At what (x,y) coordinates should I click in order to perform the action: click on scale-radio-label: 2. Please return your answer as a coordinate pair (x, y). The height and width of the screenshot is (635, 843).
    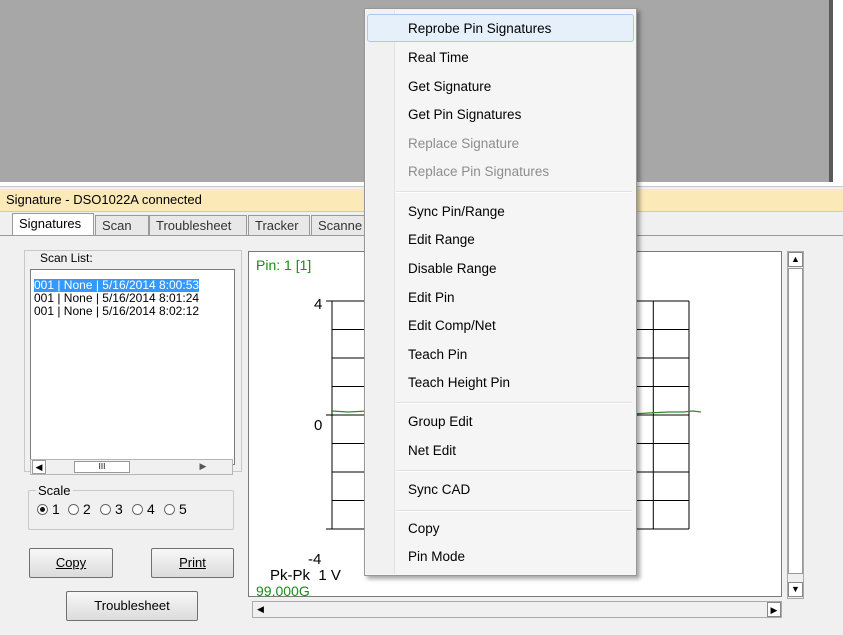
    Looking at the image, I should click on (87, 509).